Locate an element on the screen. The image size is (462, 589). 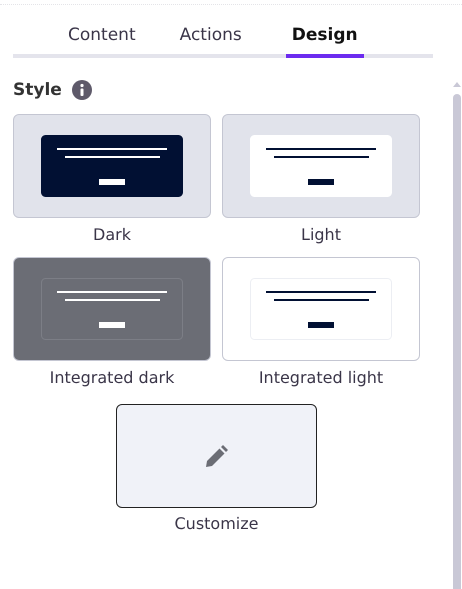
tab: Content is located at coordinates (102, 39).